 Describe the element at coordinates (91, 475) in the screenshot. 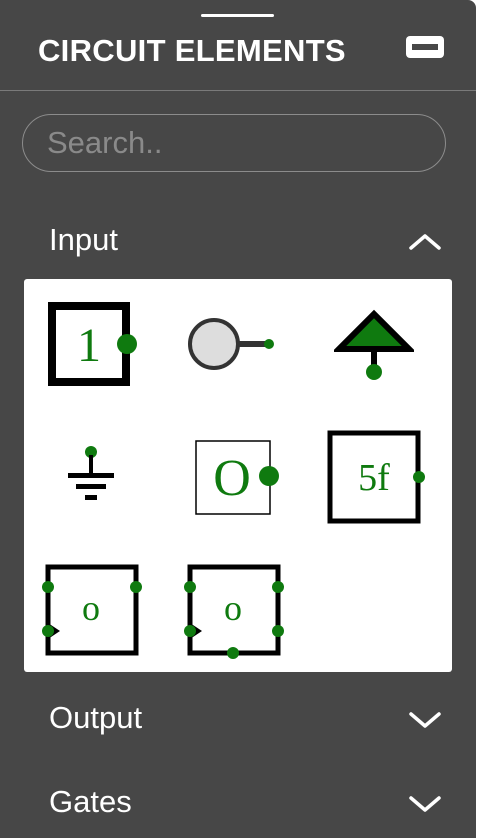

I see `ground-element` at that location.